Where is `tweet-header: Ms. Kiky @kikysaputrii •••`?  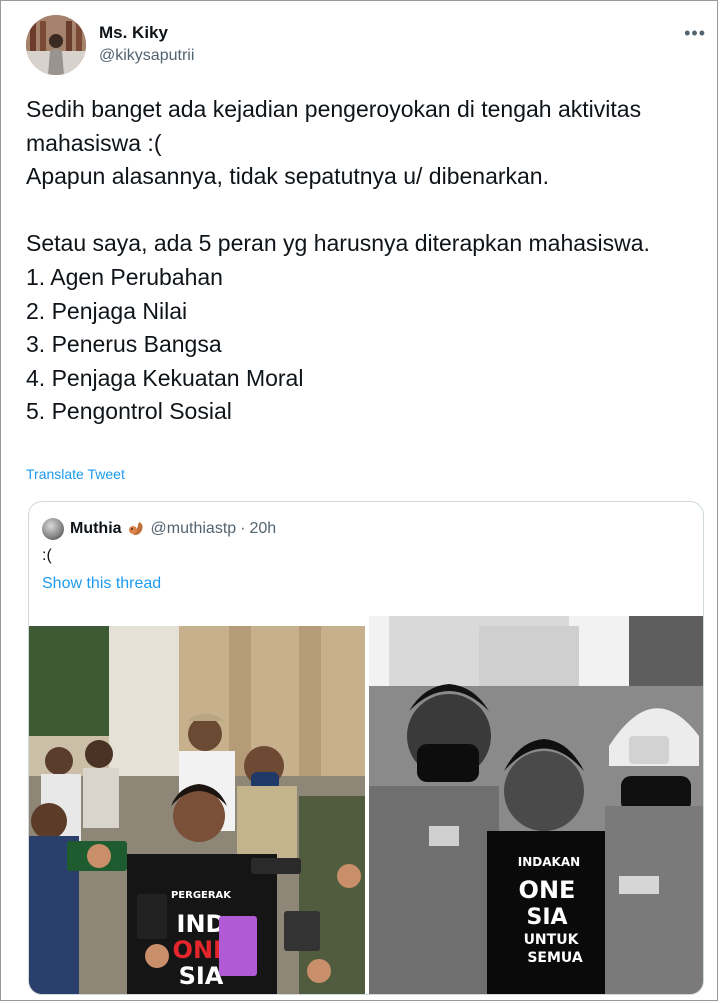 tweet-header: Ms. Kiky @kikysaputrii ••• is located at coordinates (366, 45).